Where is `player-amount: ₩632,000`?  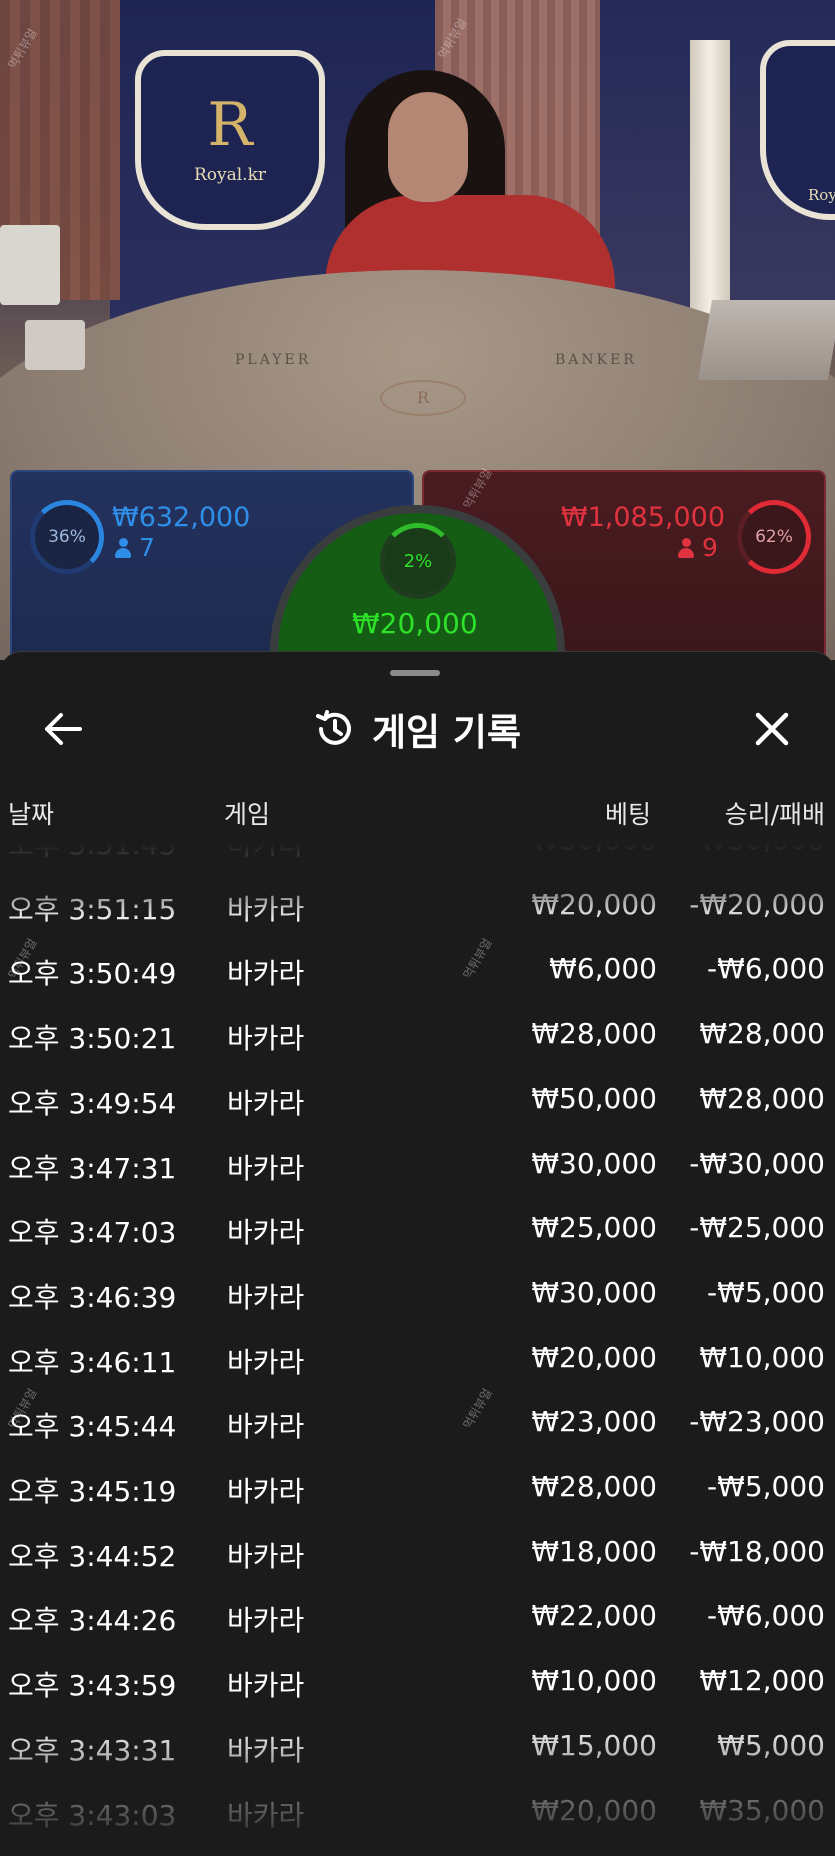
player-amount: ₩632,000 is located at coordinates (181, 517).